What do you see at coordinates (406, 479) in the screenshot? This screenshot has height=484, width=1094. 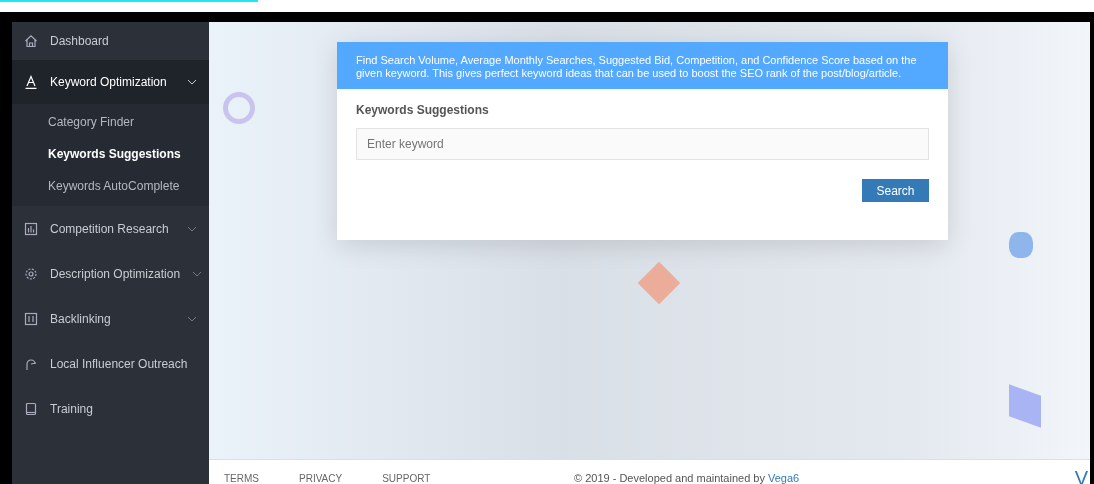 I see `footer-link: SUPPORT` at bounding box center [406, 479].